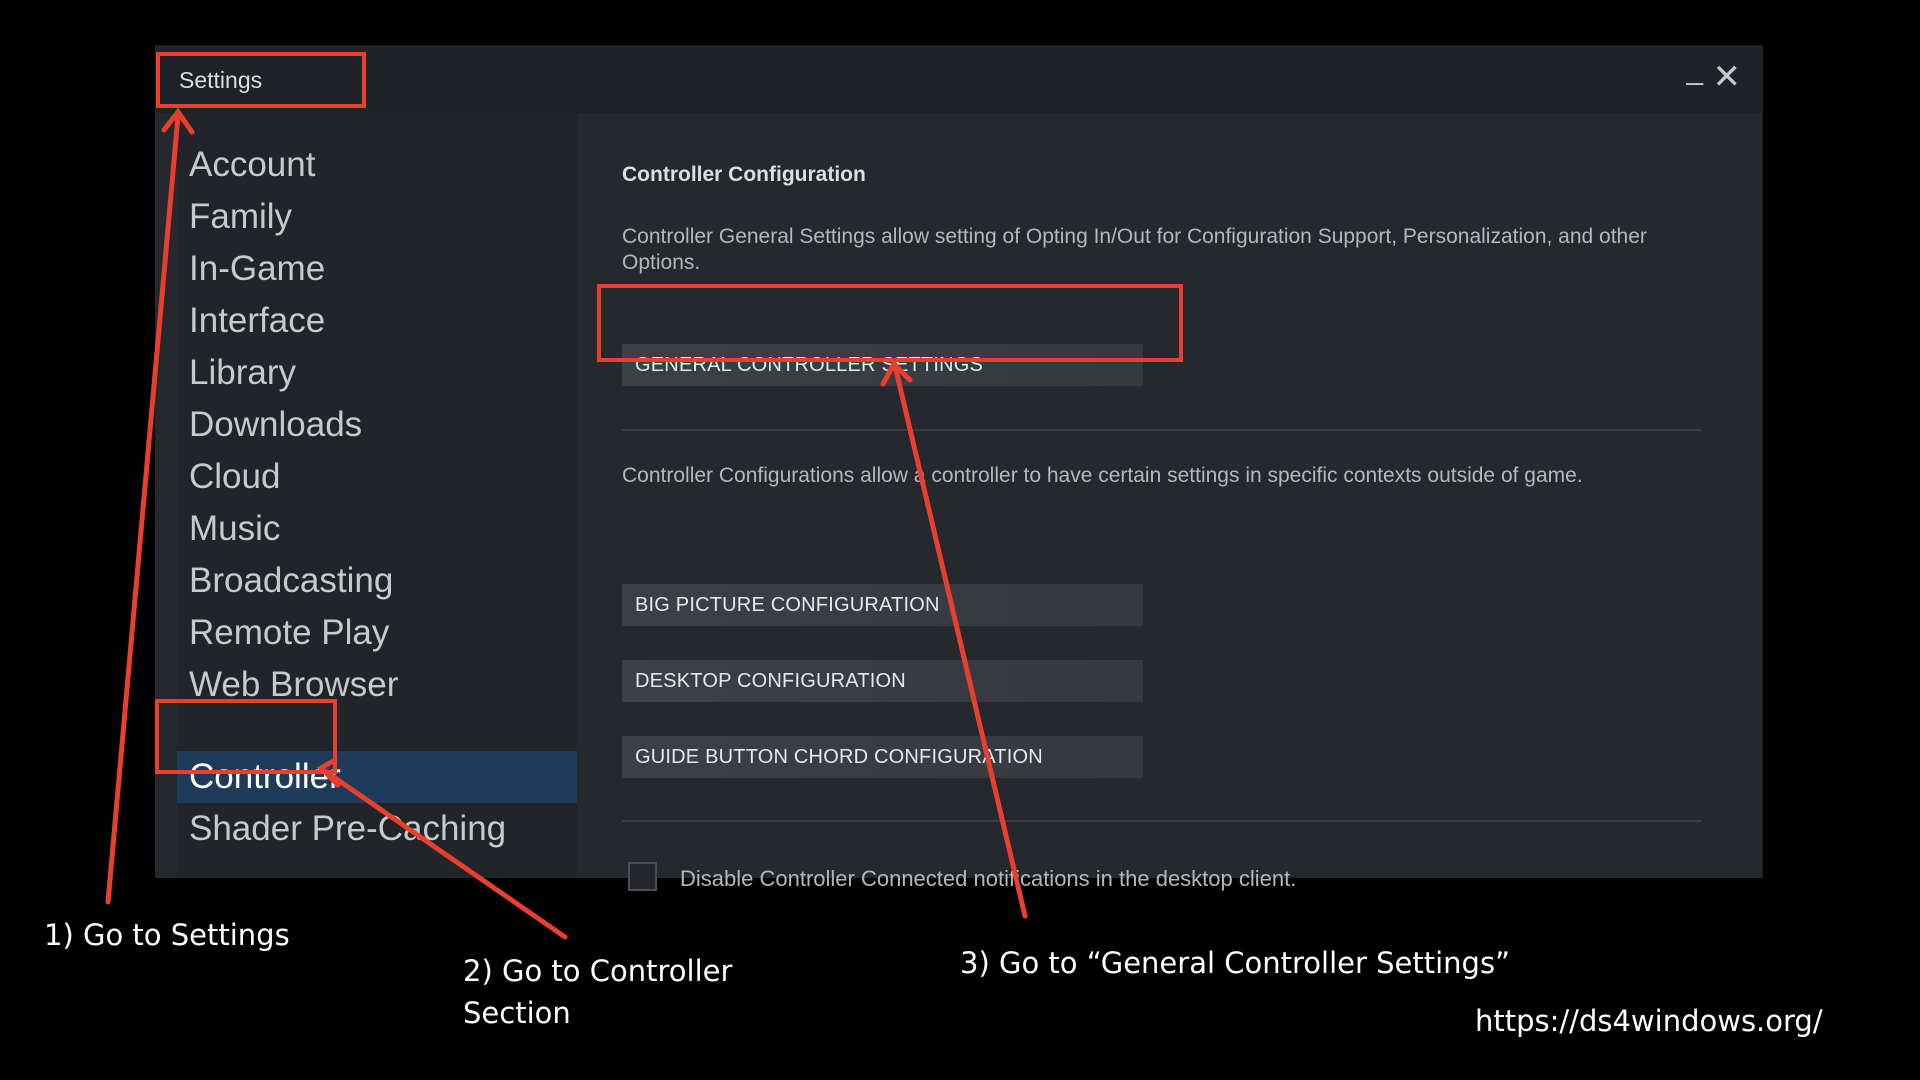 This screenshot has width=1920, height=1080. Describe the element at coordinates (143, 509) in the screenshot. I see `arrow-to-settings` at that location.